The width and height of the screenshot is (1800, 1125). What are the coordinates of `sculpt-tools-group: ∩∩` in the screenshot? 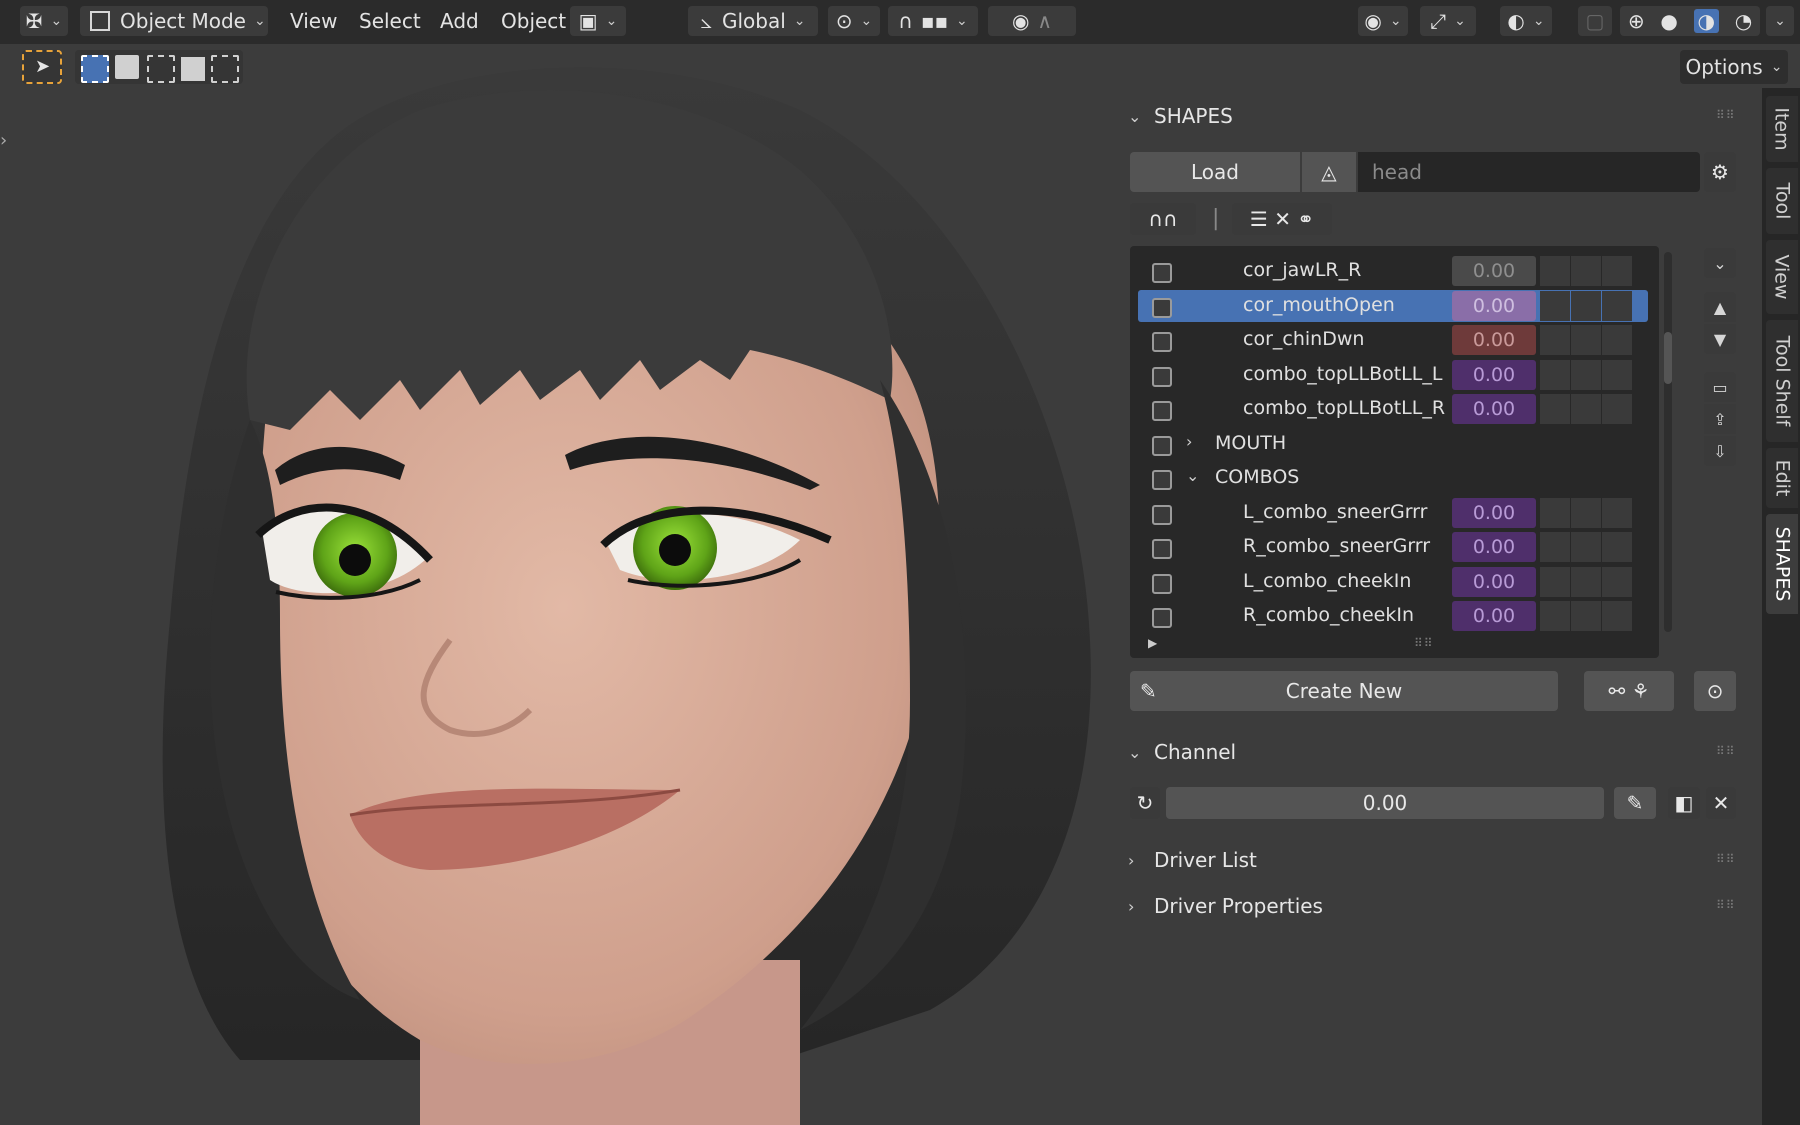 It's located at (1163, 219).